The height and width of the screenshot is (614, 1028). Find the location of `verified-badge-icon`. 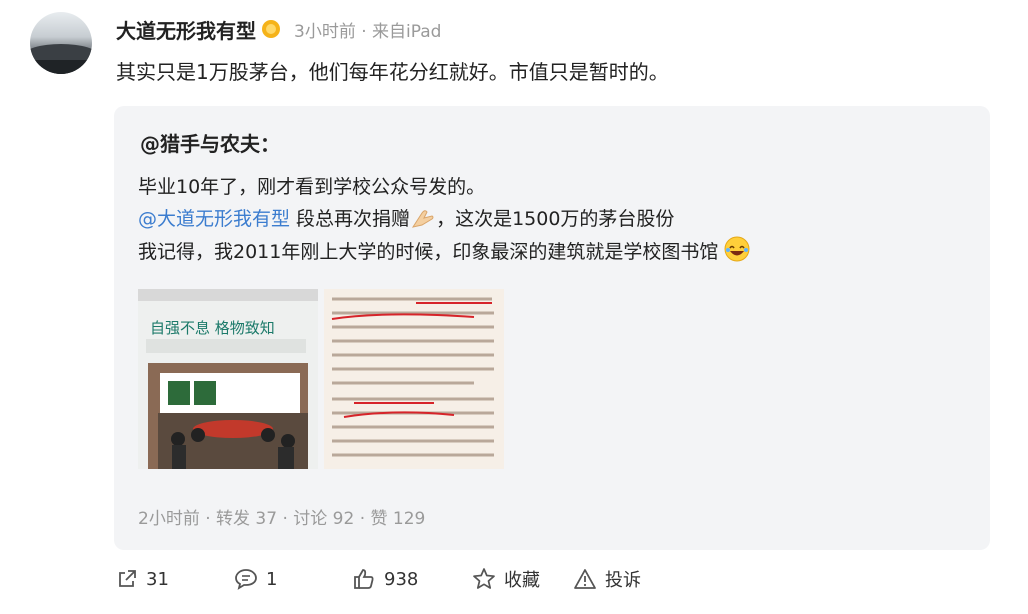

verified-badge-icon is located at coordinates (271, 29).